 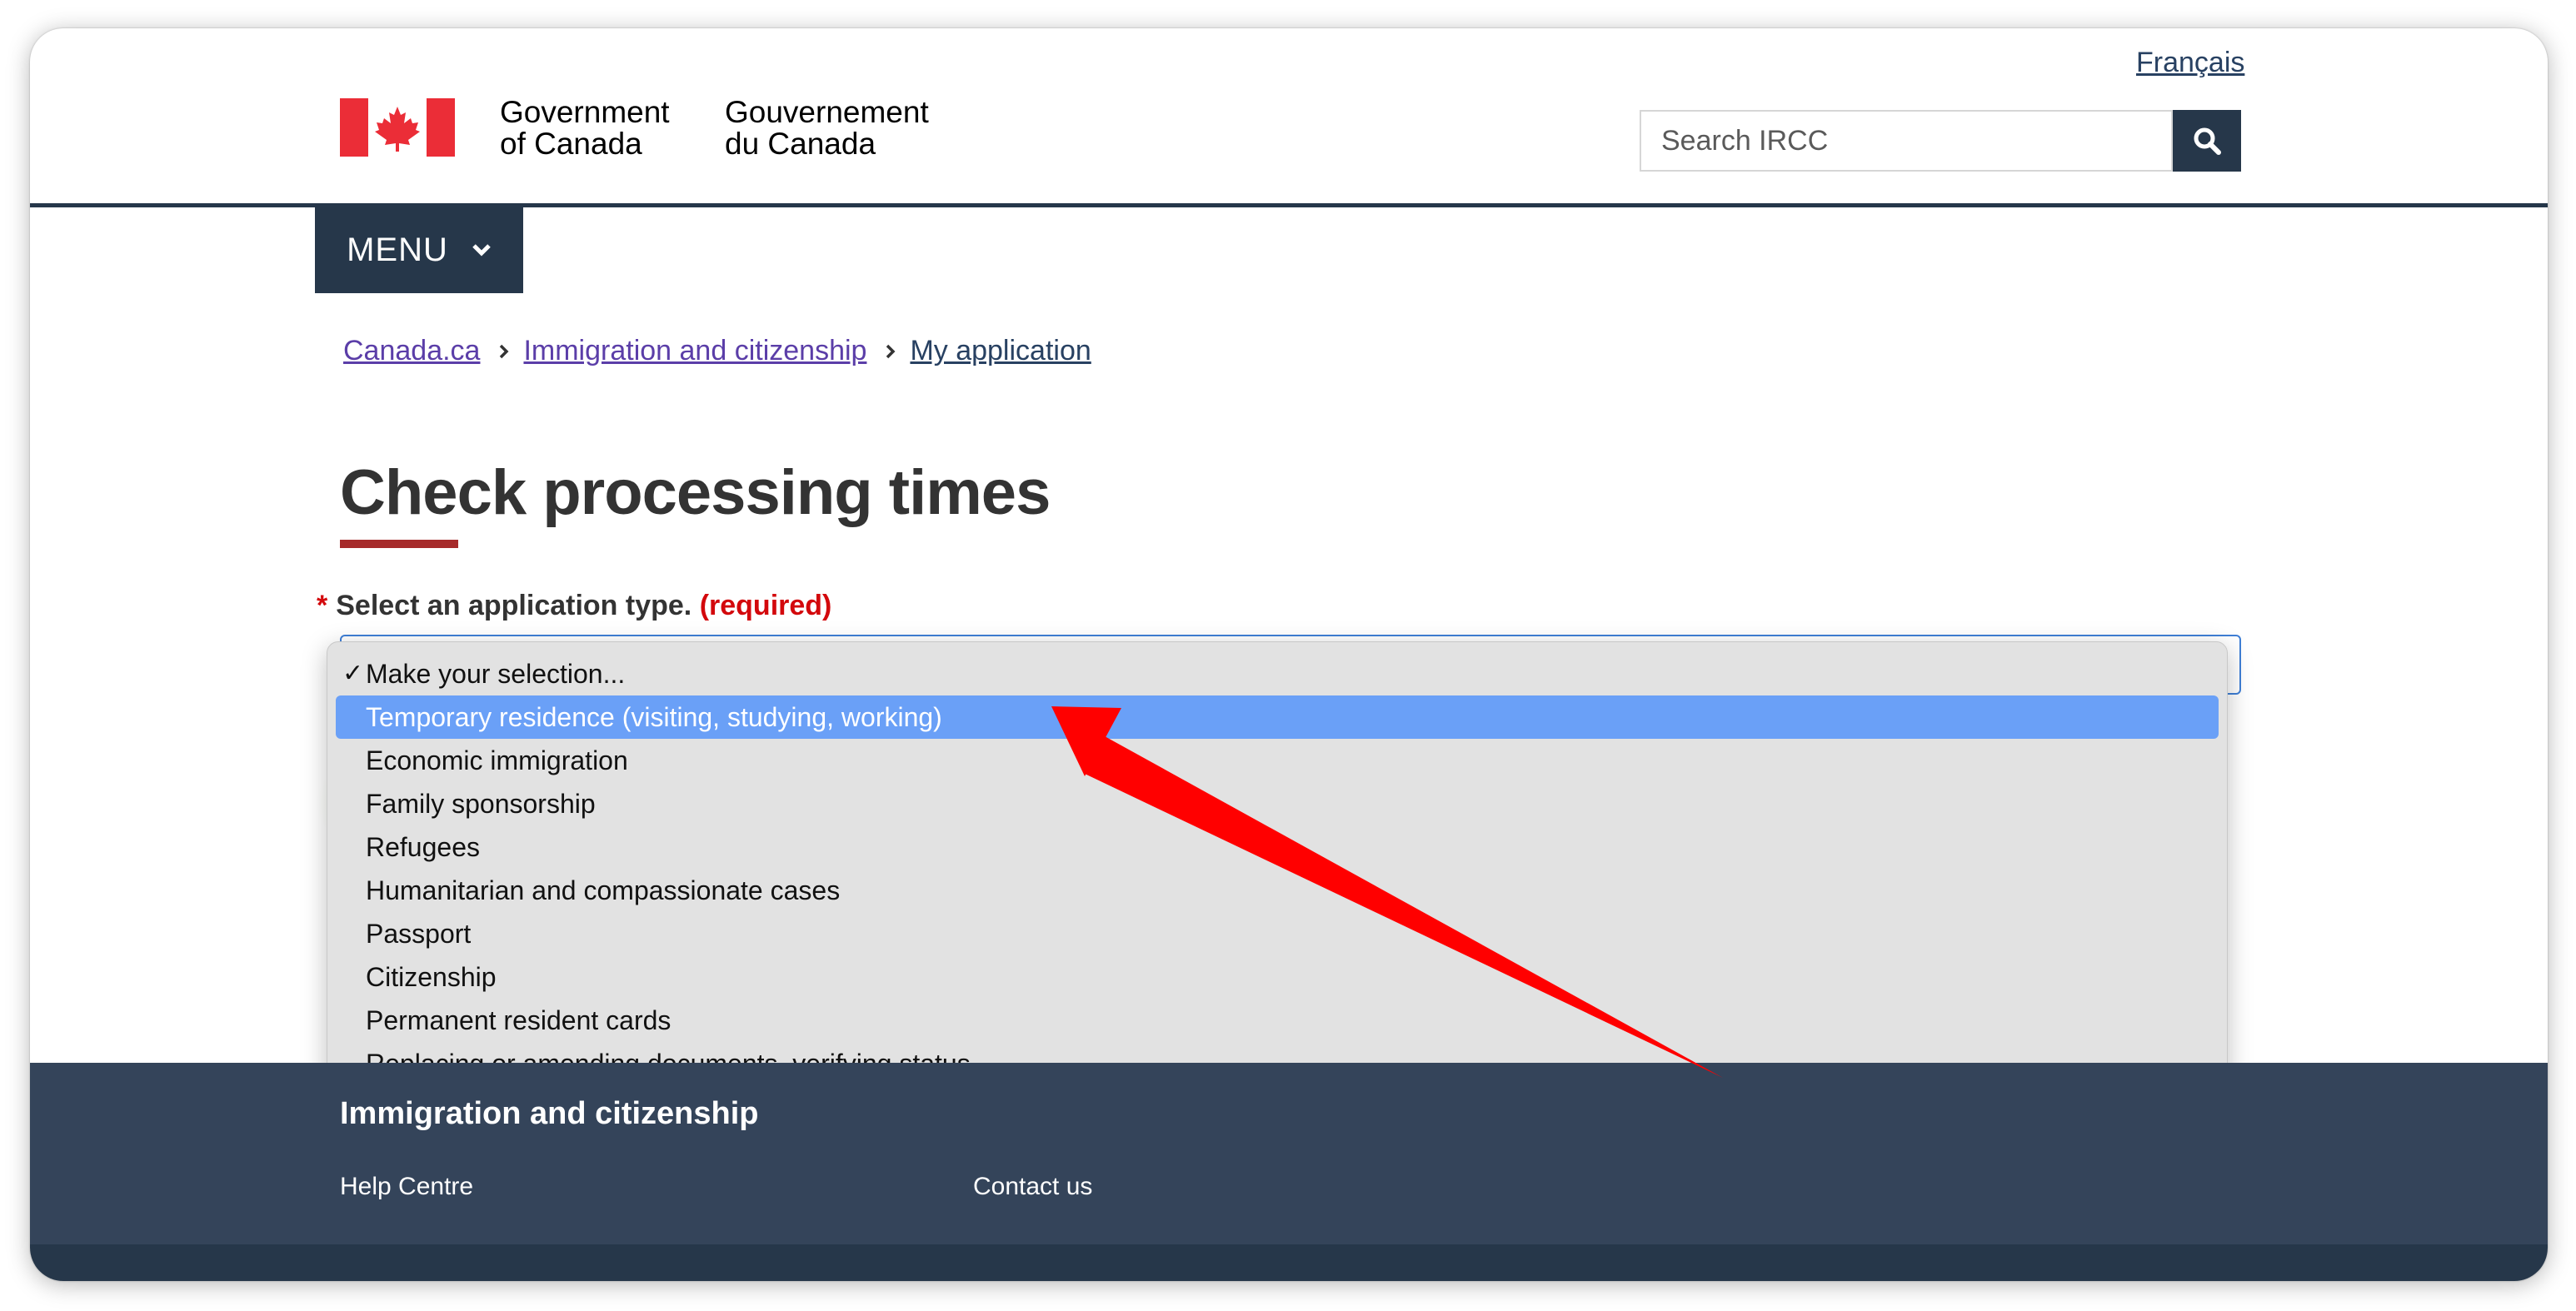 What do you see at coordinates (1277, 933) in the screenshot?
I see `dropdown-option-passport: Passport` at bounding box center [1277, 933].